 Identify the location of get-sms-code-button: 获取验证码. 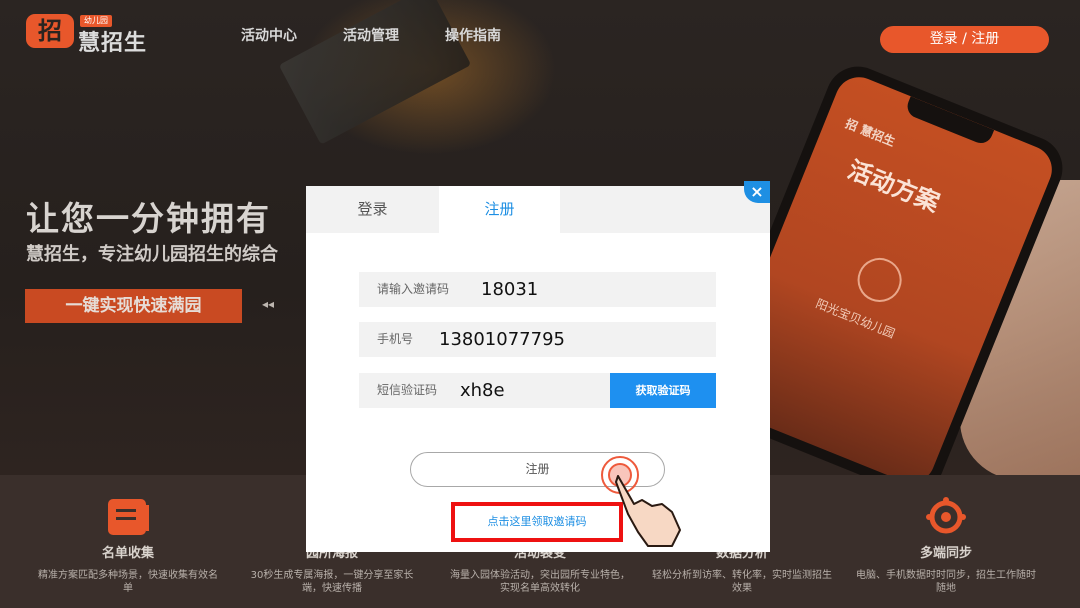
(663, 390).